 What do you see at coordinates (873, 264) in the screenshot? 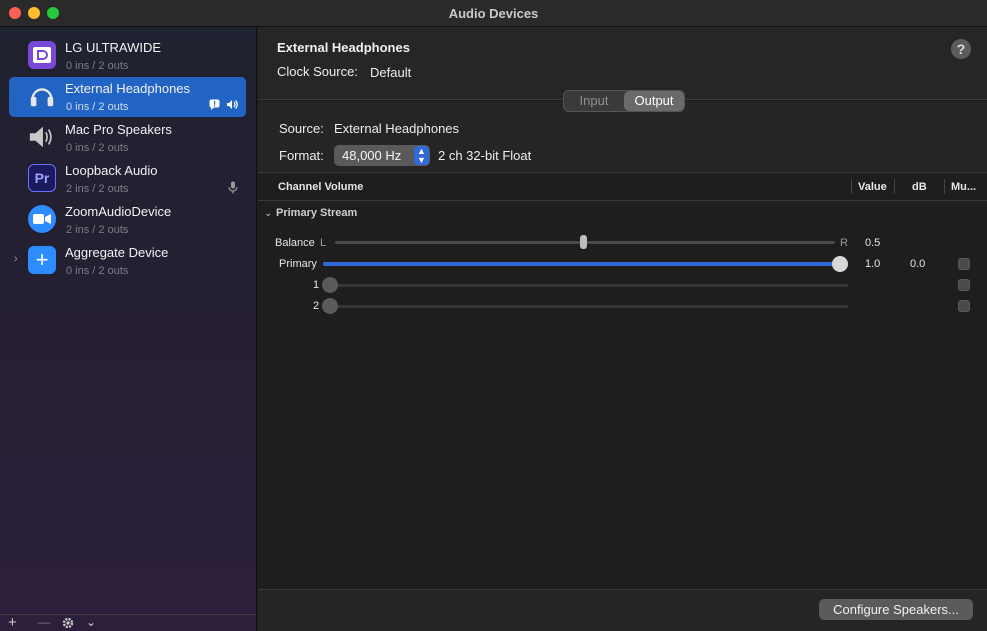
I see `channel-value: 1.0` at bounding box center [873, 264].